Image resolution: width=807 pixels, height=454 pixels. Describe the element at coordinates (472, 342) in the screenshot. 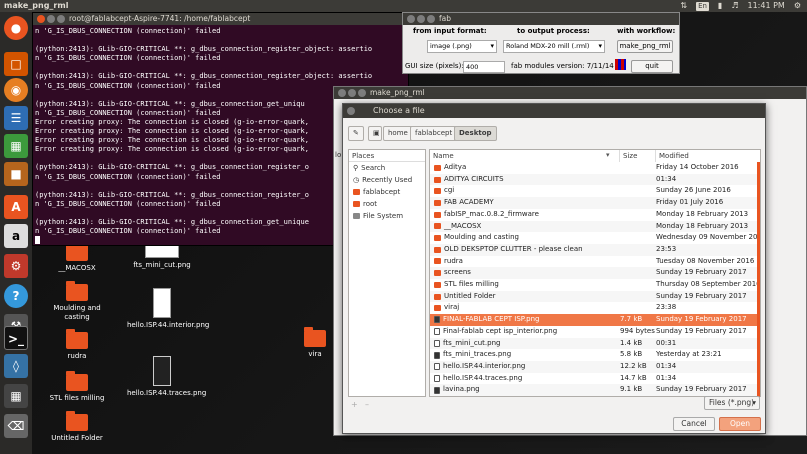

I see `file-name-text: fts_mini_cut.png` at that location.